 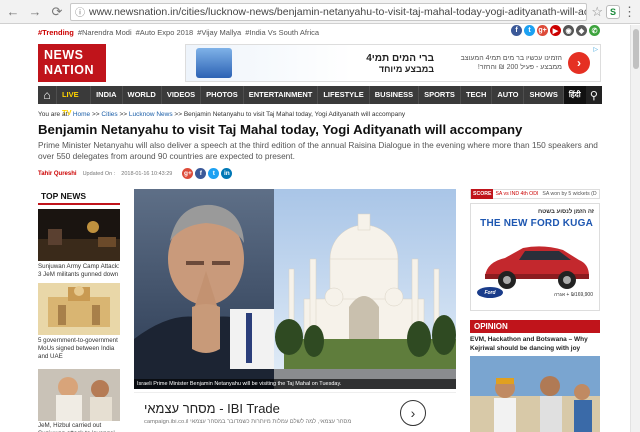 What do you see at coordinates (507, 95) in the screenshot?
I see `nav-item: AUTO` at bounding box center [507, 95].